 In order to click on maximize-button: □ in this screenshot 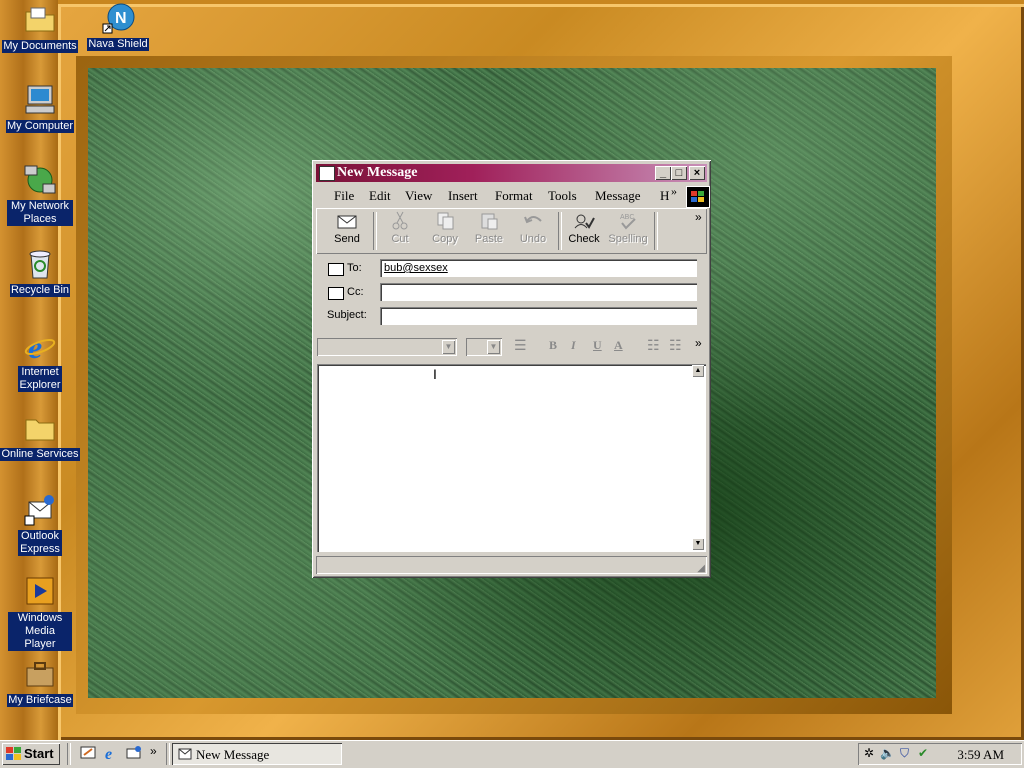, I will do `click(679, 173)`.